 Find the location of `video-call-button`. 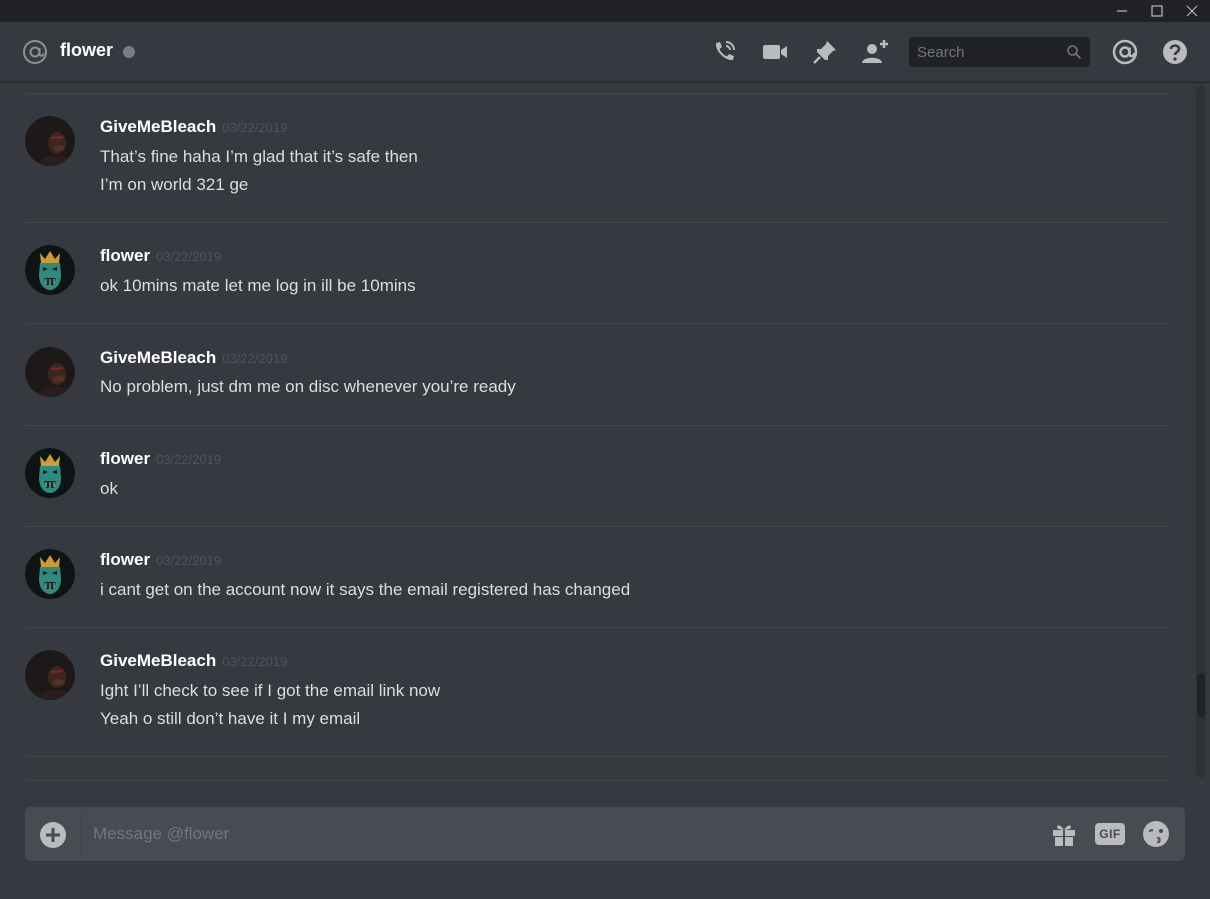

video-call-button is located at coordinates (775, 52).